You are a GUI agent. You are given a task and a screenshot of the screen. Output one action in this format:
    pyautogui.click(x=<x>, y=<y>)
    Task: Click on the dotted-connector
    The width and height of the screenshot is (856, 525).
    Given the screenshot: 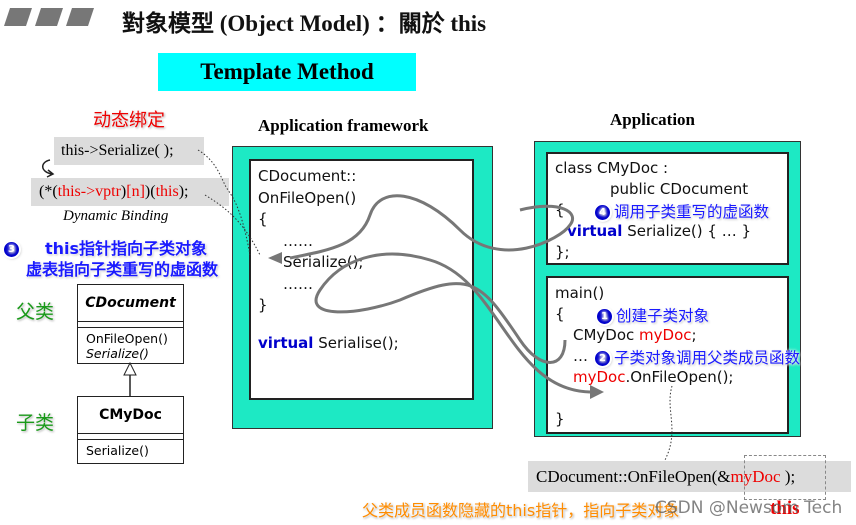 What is the action you would take?
    pyautogui.click(x=224, y=202)
    